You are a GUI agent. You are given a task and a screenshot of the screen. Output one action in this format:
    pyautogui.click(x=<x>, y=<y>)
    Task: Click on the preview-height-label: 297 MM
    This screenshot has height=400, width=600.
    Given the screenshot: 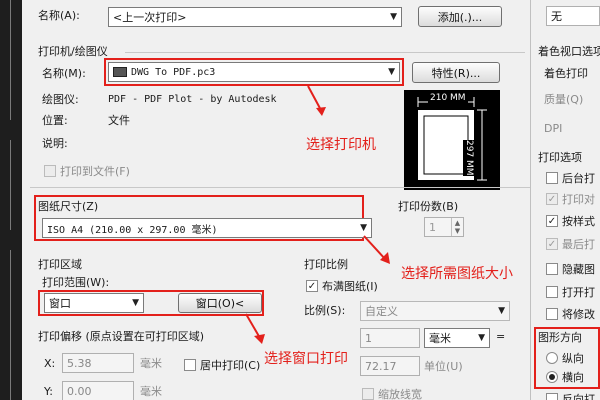 What is the action you would take?
    pyautogui.click(x=468, y=158)
    